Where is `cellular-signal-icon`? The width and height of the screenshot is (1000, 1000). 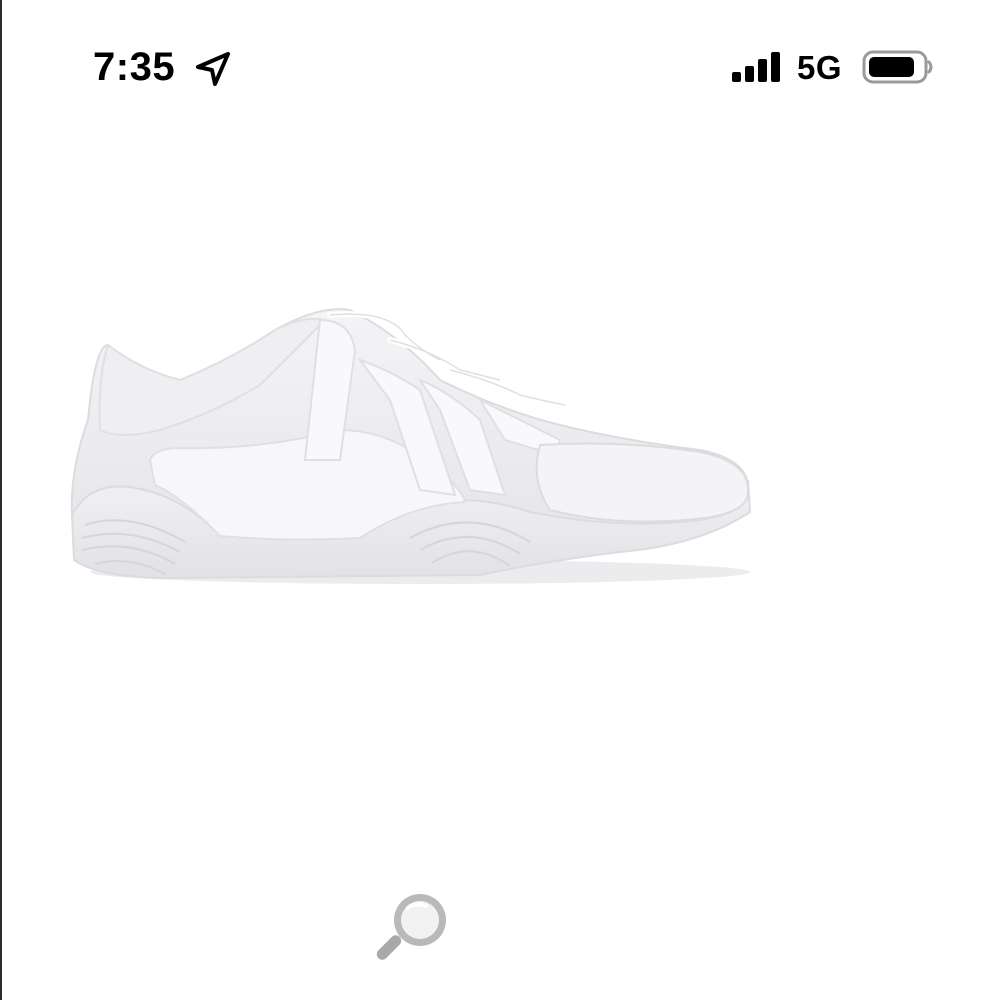
cellular-signal-icon is located at coordinates (756, 67).